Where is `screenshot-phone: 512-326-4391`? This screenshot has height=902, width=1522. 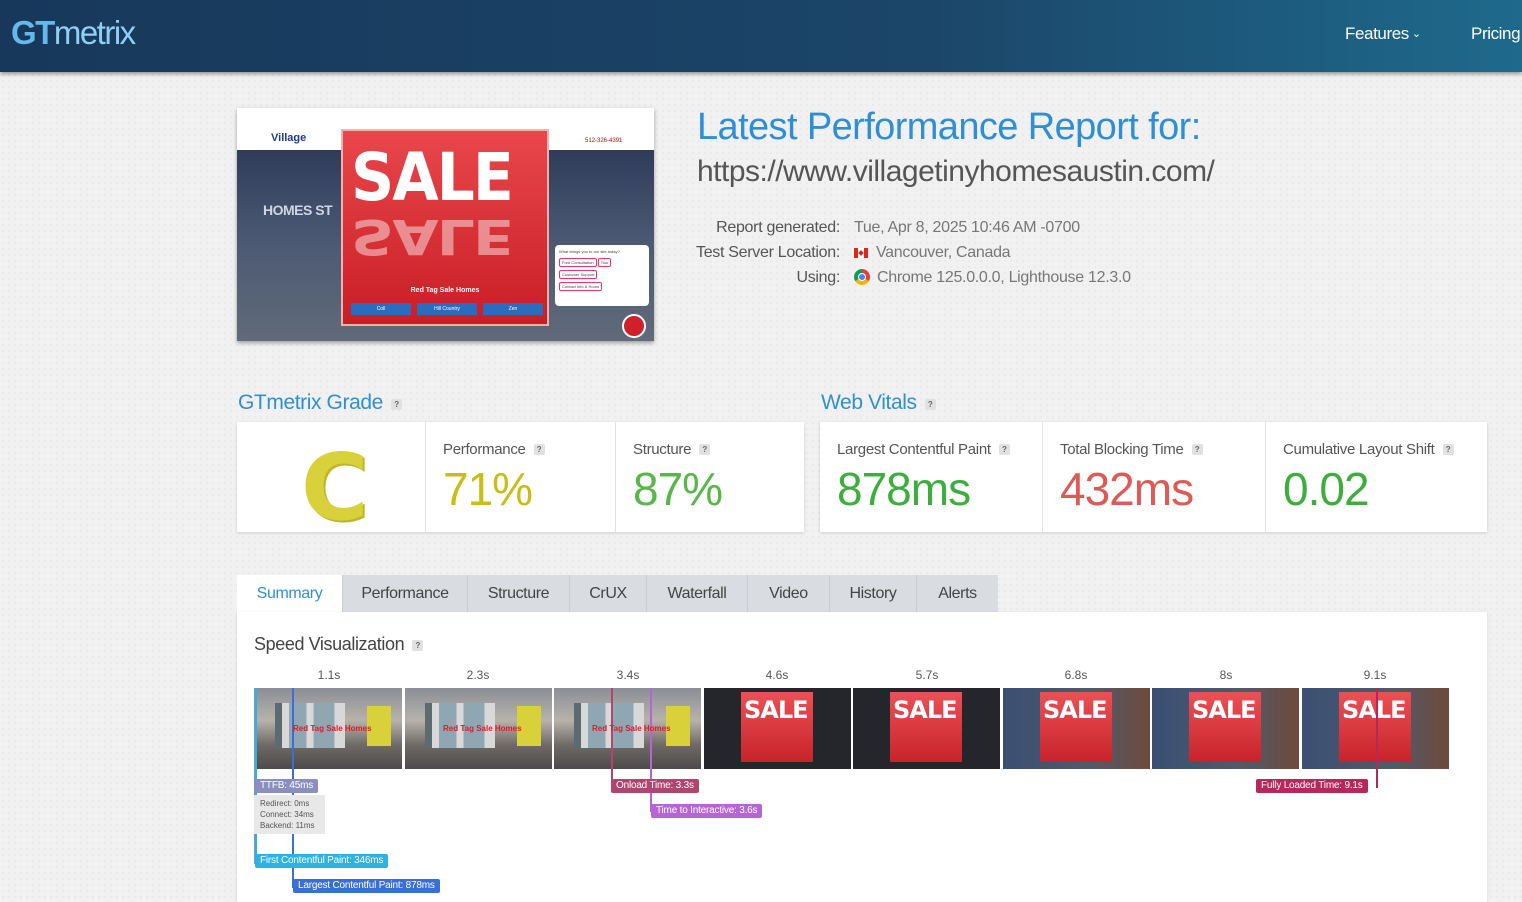 screenshot-phone: 512-326-4391 is located at coordinates (604, 141).